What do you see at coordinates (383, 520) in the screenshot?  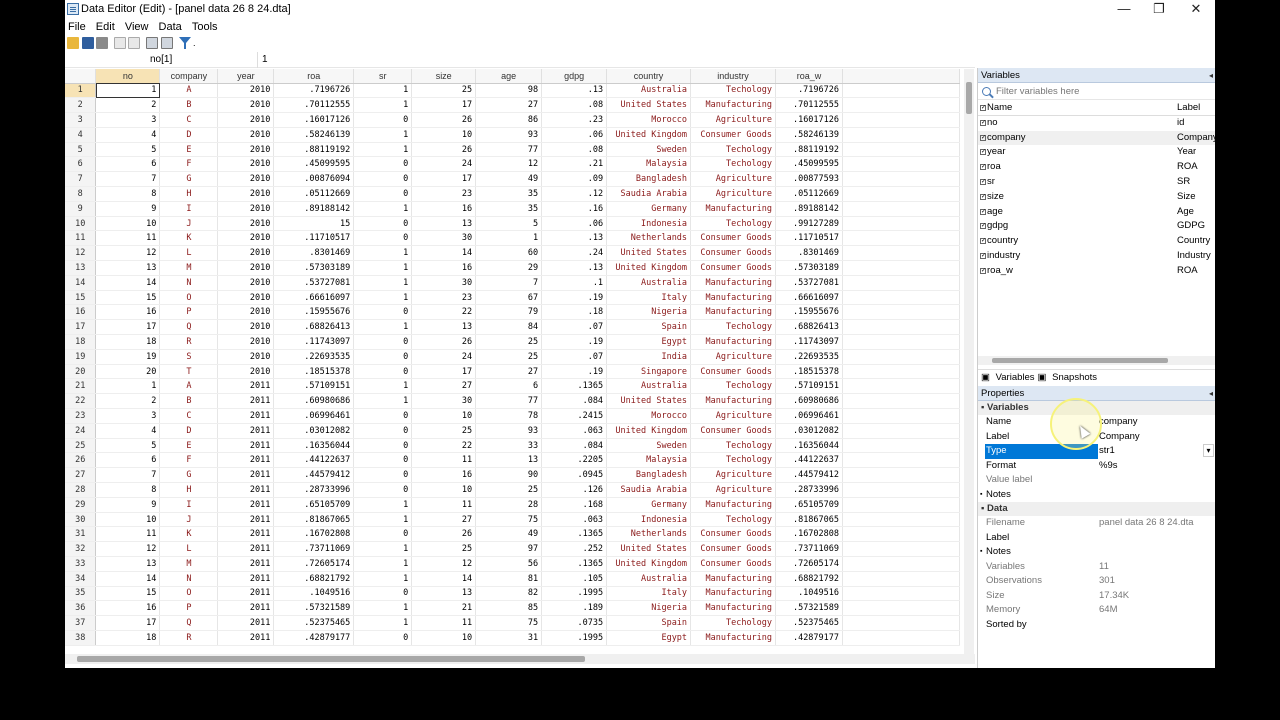 I see `cell-sr: 1` at bounding box center [383, 520].